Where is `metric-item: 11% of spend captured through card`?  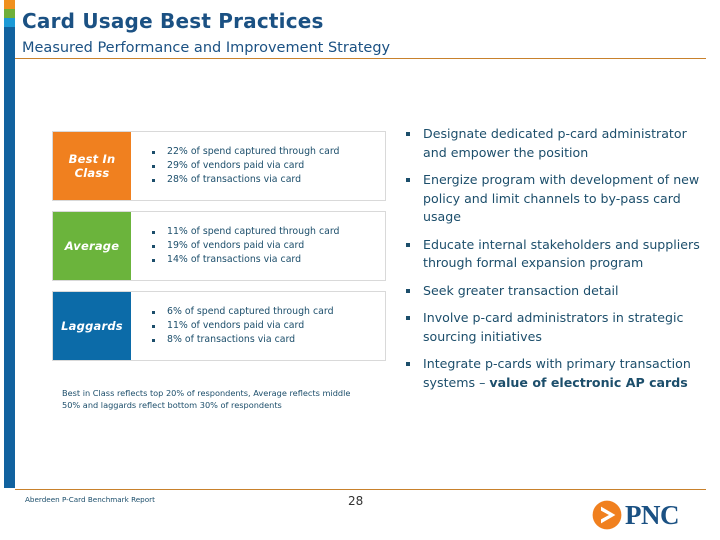 metric-item: 11% of spend captured through card is located at coordinates (265, 232).